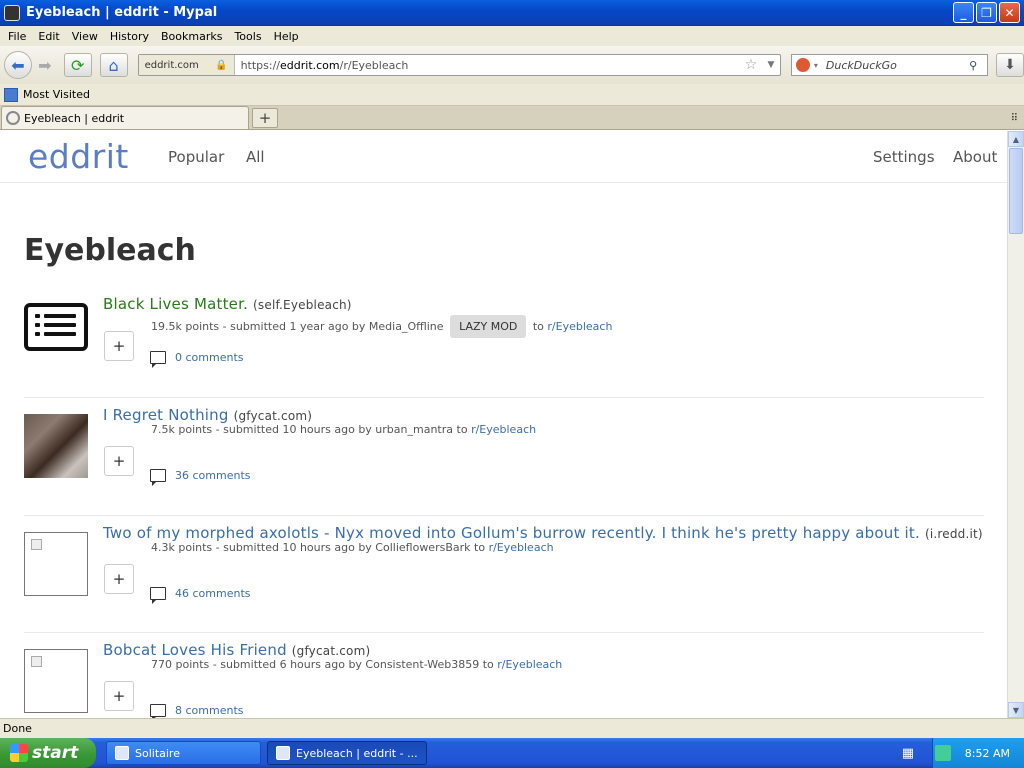  Describe the element at coordinates (200, 477) in the screenshot. I see `comments-link: 36 comments` at that location.